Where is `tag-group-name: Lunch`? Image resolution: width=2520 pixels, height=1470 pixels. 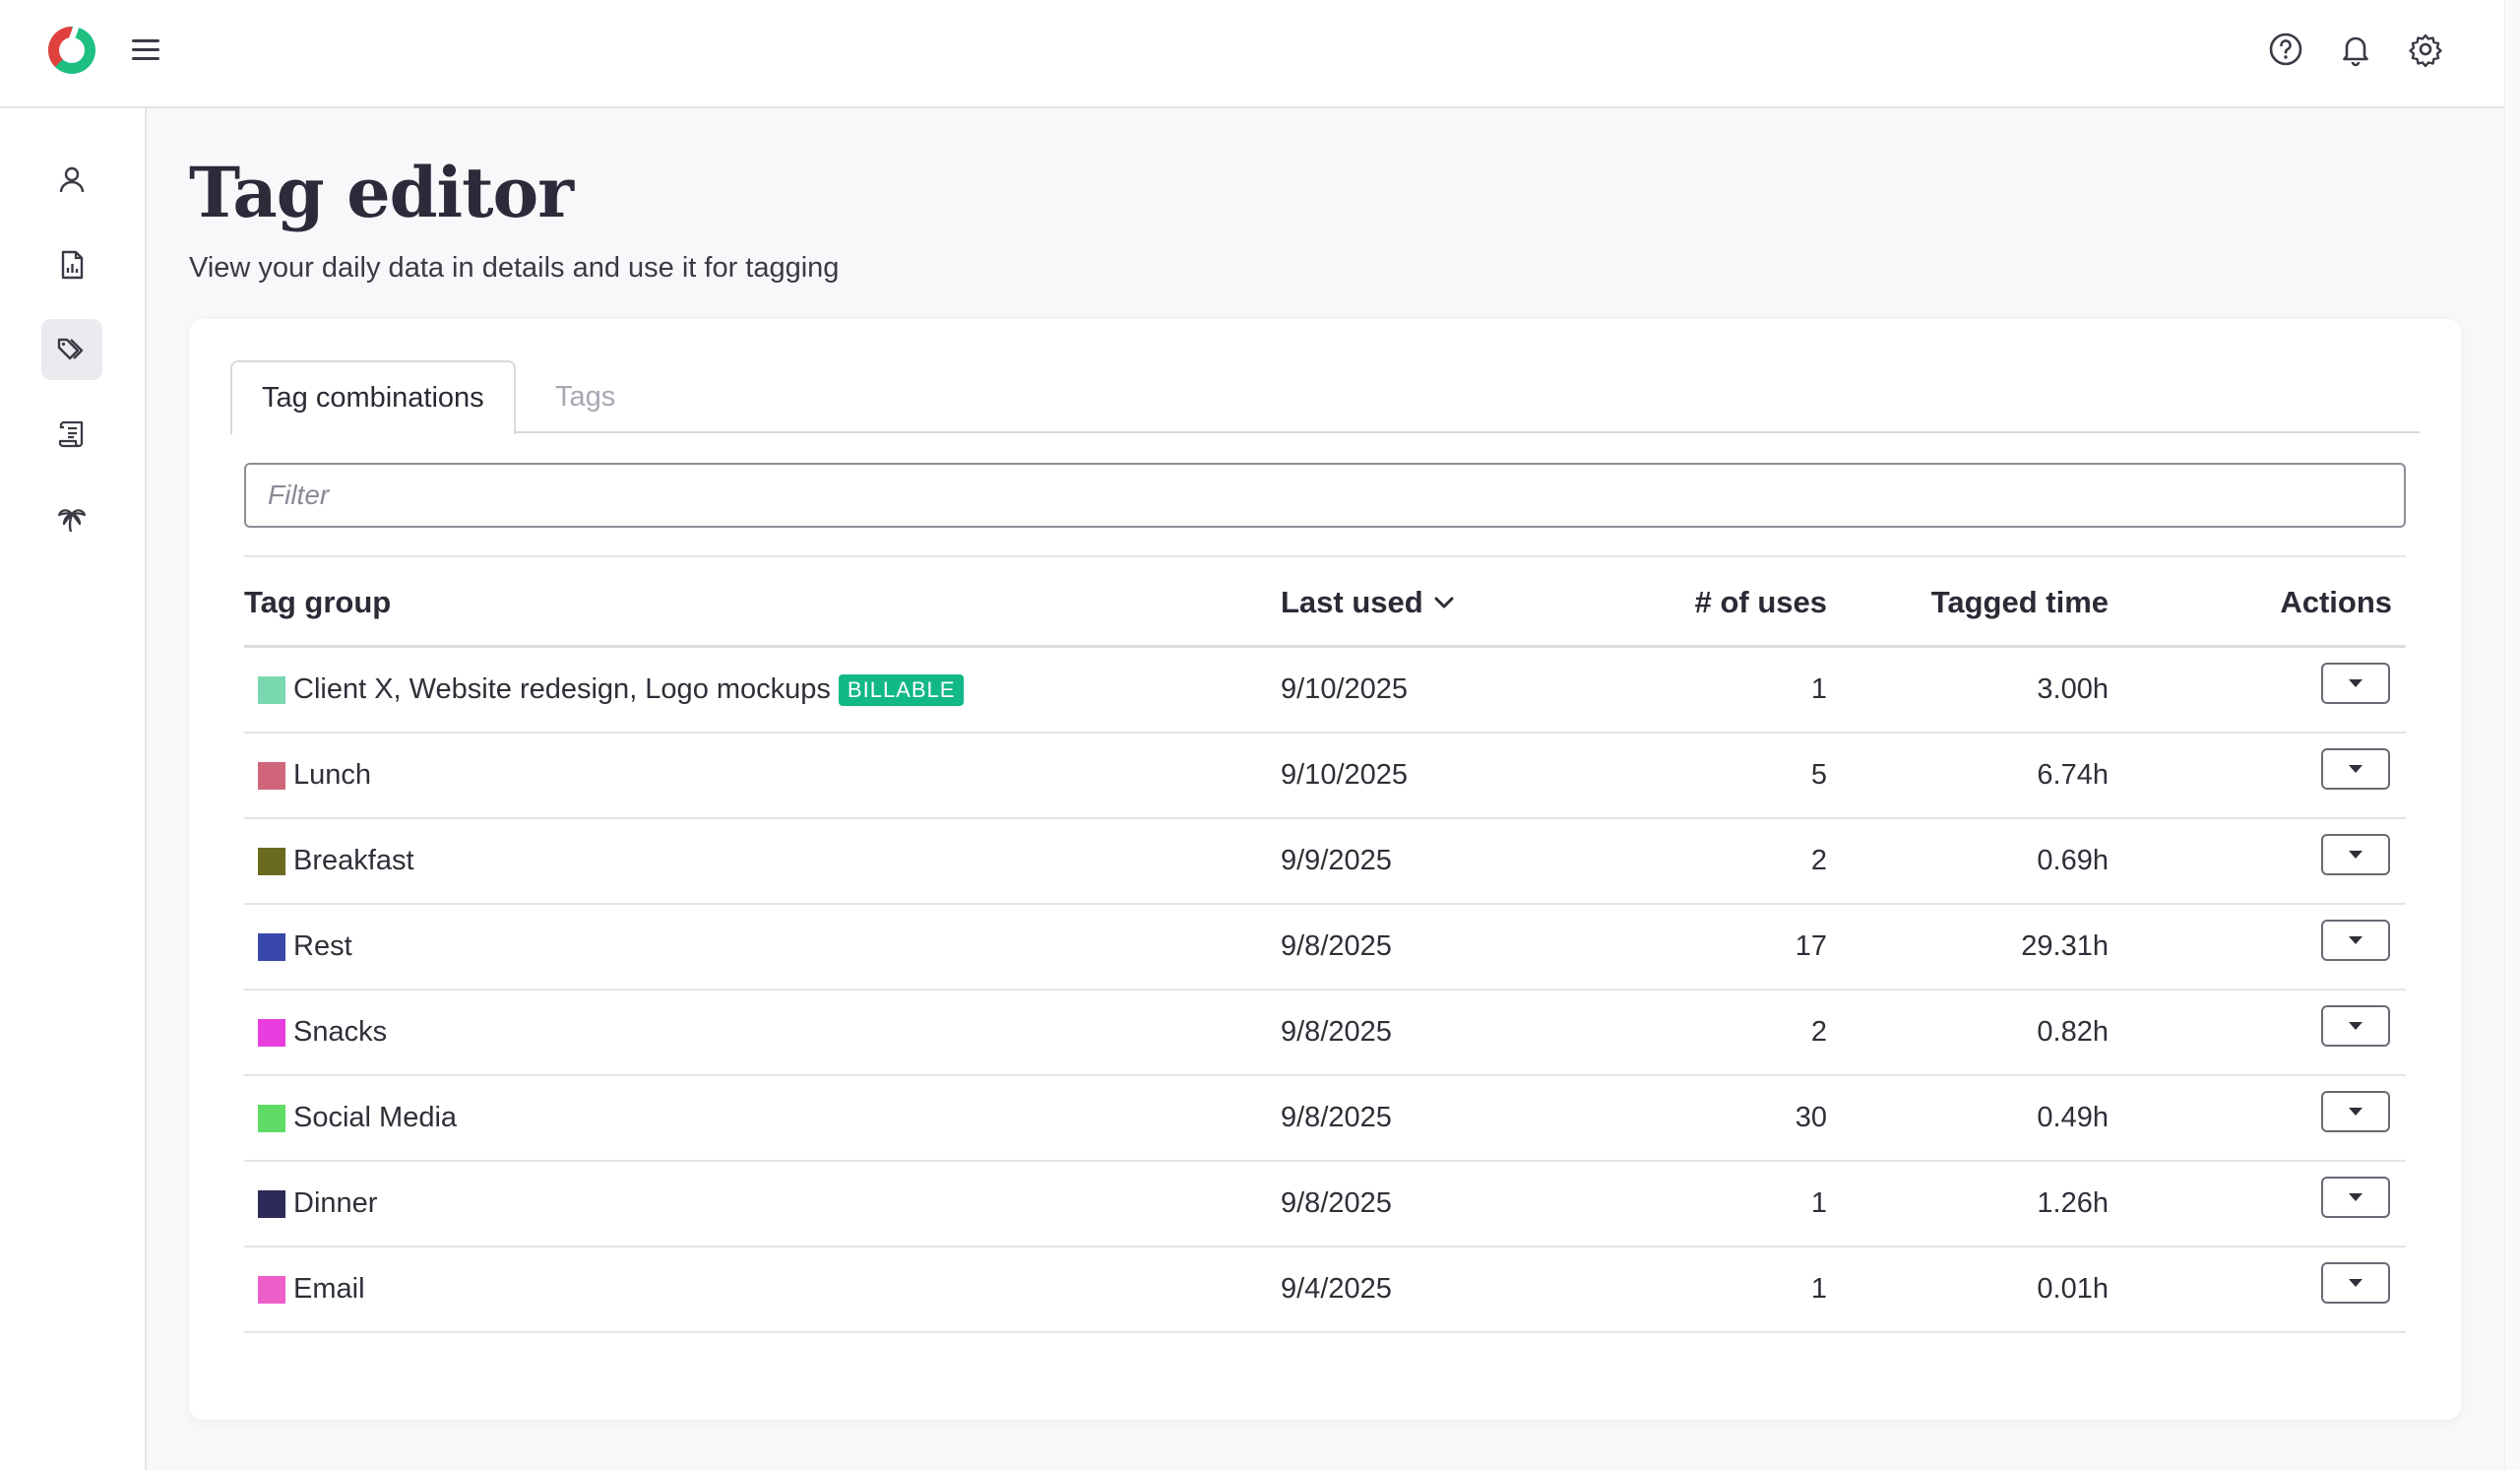 tag-group-name: Lunch is located at coordinates (332, 775).